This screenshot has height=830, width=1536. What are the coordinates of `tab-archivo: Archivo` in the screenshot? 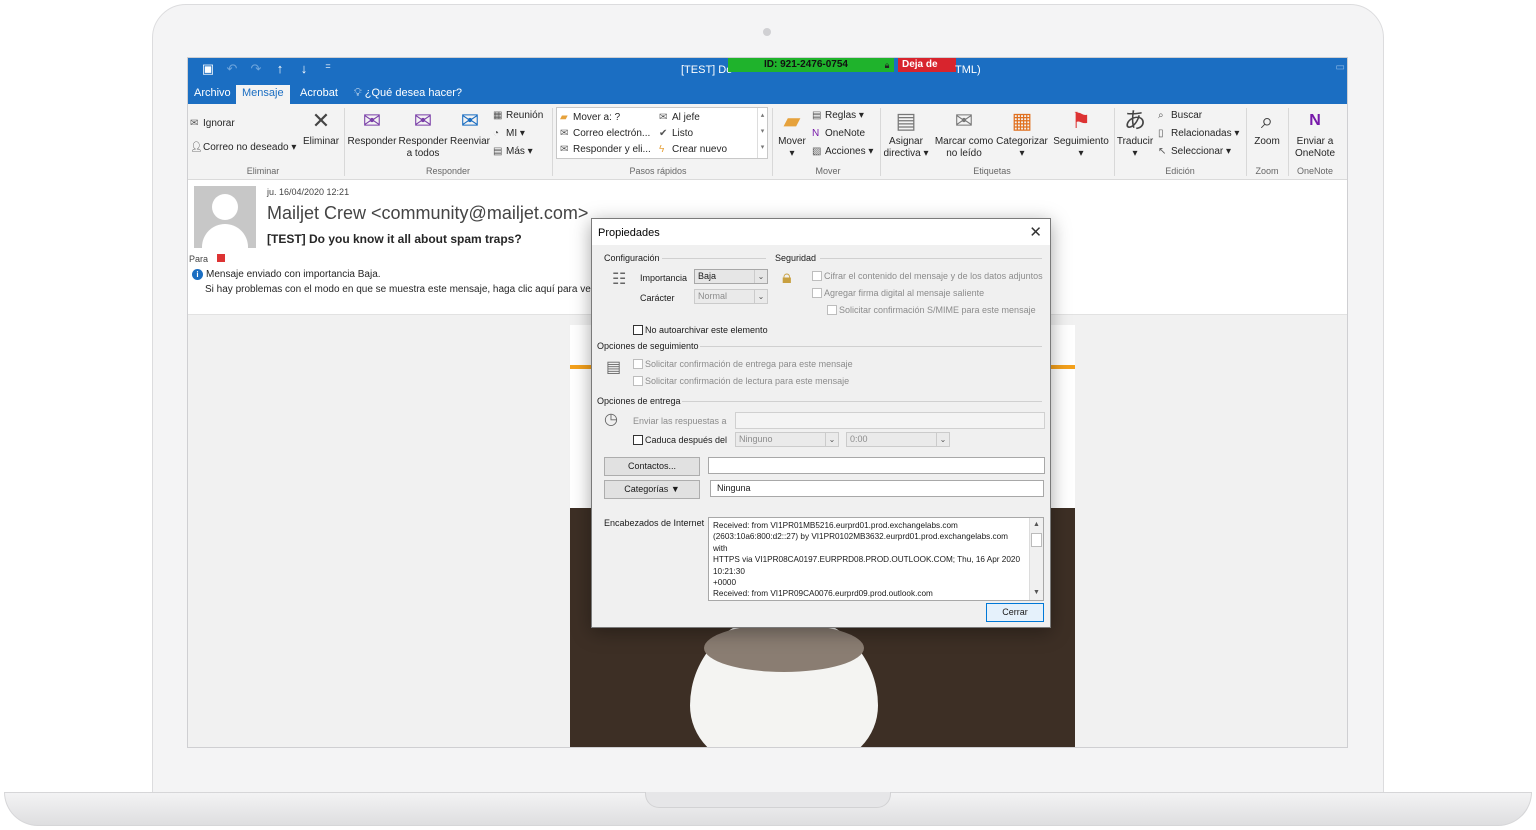 It's located at (212, 94).